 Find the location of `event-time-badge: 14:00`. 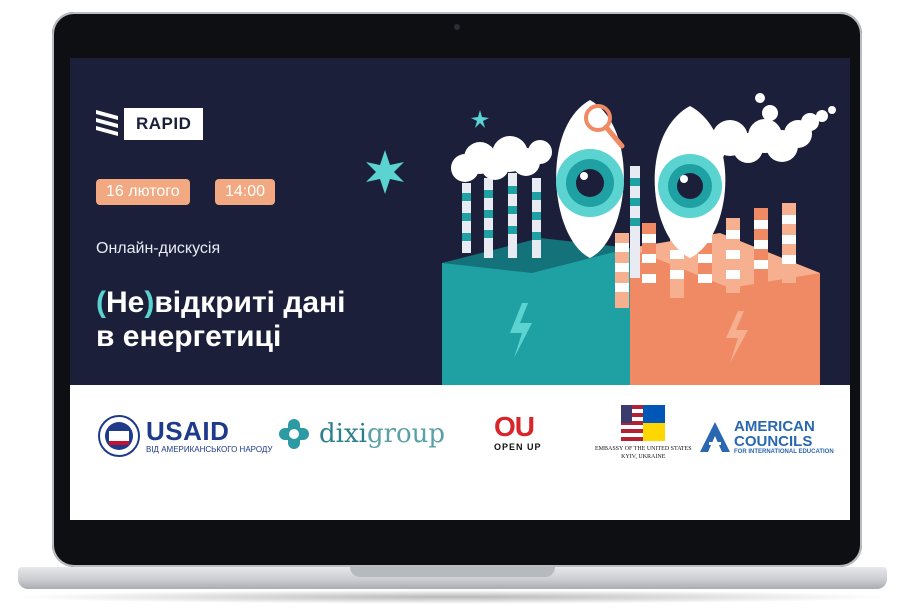

event-time-badge: 14:00 is located at coordinates (245, 192).